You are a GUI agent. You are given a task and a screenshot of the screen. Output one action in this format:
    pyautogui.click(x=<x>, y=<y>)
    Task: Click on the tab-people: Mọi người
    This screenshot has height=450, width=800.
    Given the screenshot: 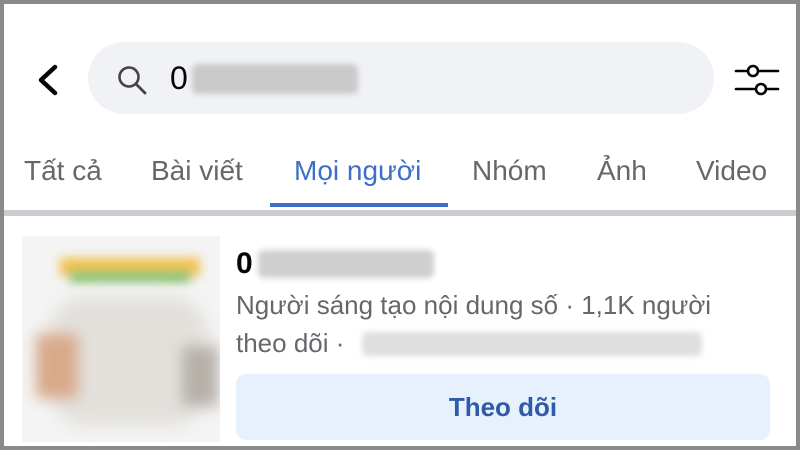 What is the action you would take?
    pyautogui.click(x=357, y=179)
    